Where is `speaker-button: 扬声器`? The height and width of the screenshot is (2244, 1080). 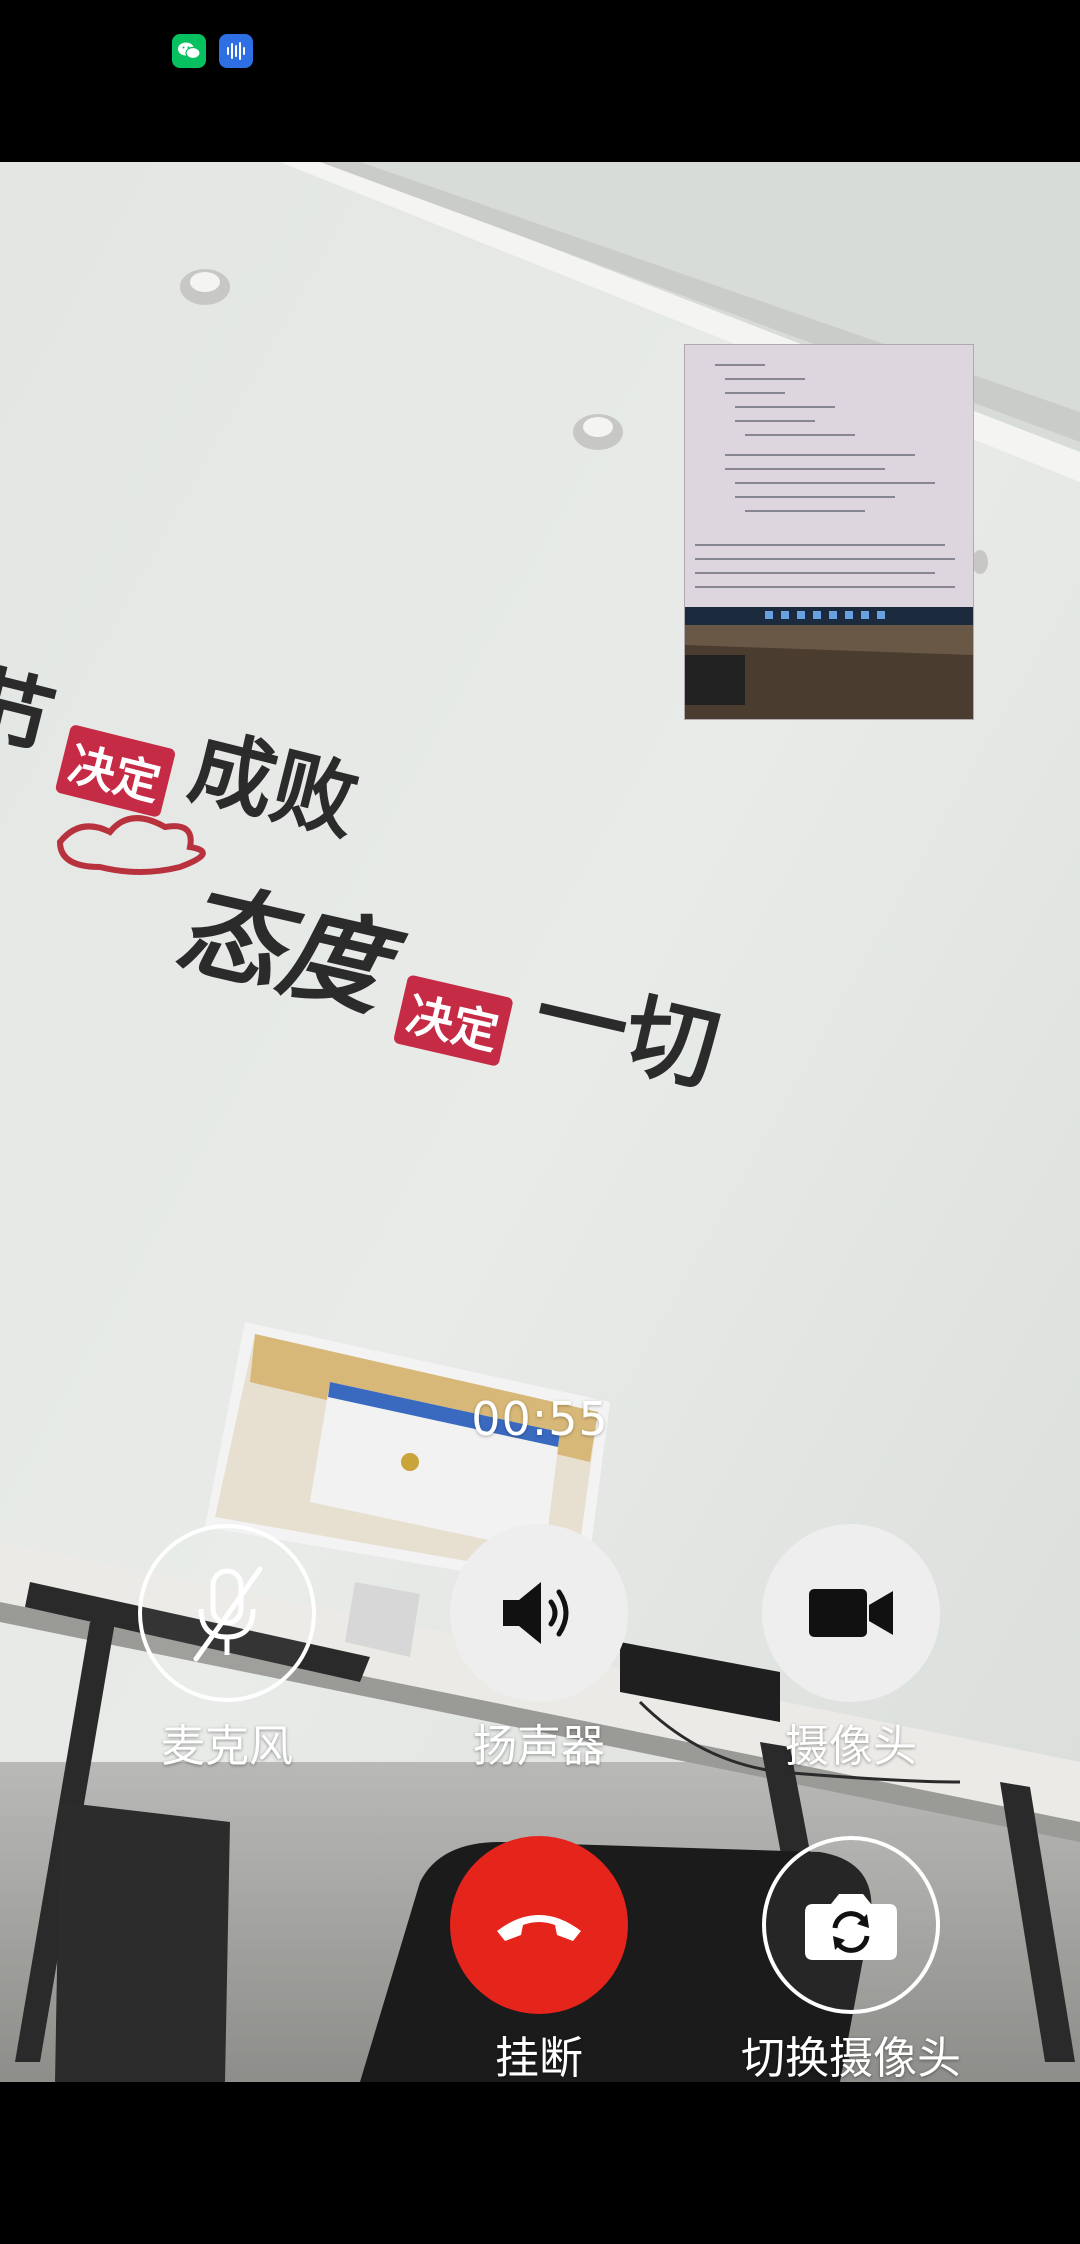
speaker-button: 扬声器 is located at coordinates (539, 1649).